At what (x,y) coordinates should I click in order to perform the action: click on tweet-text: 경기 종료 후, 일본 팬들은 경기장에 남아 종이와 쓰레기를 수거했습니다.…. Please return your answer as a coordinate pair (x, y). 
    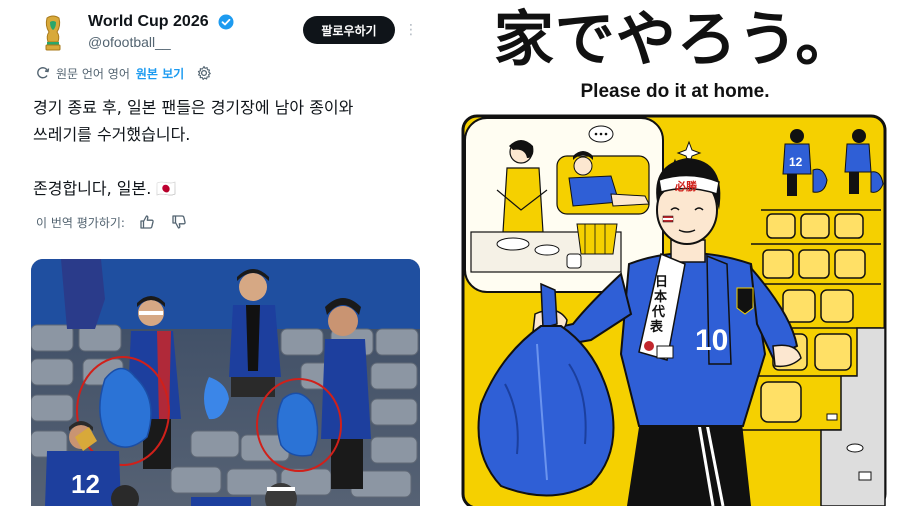
    Looking at the image, I should click on (193, 148).